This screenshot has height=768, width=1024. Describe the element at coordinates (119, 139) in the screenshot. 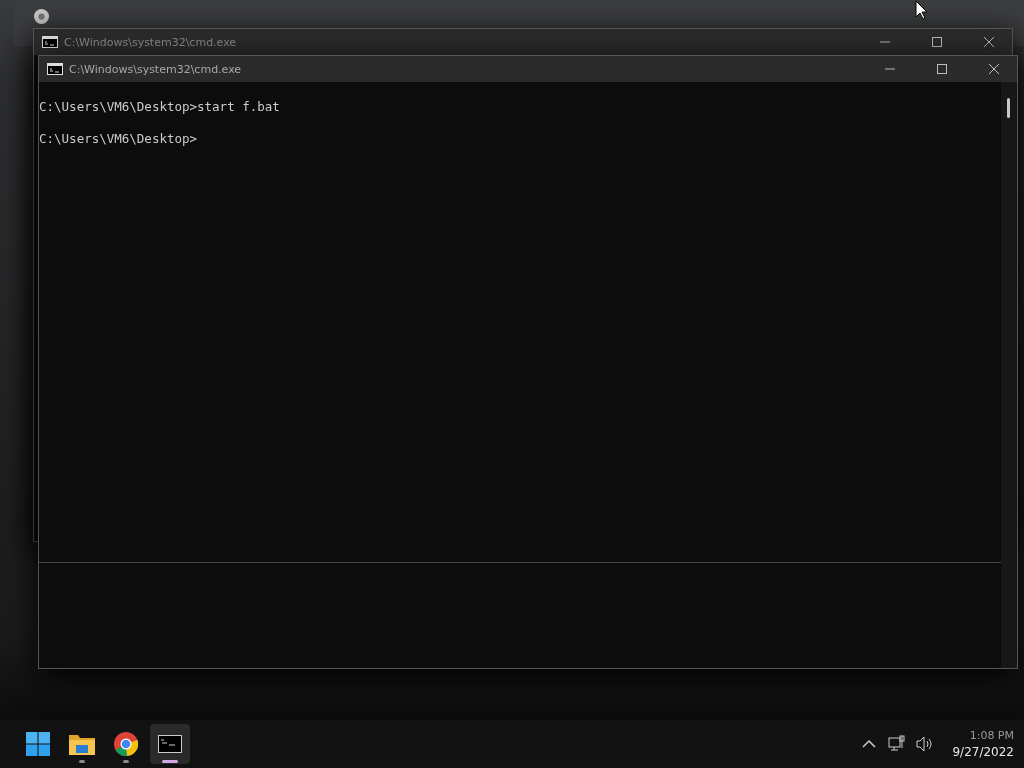

I see `console-line: C:\Users\VM6\Desktop>` at that location.